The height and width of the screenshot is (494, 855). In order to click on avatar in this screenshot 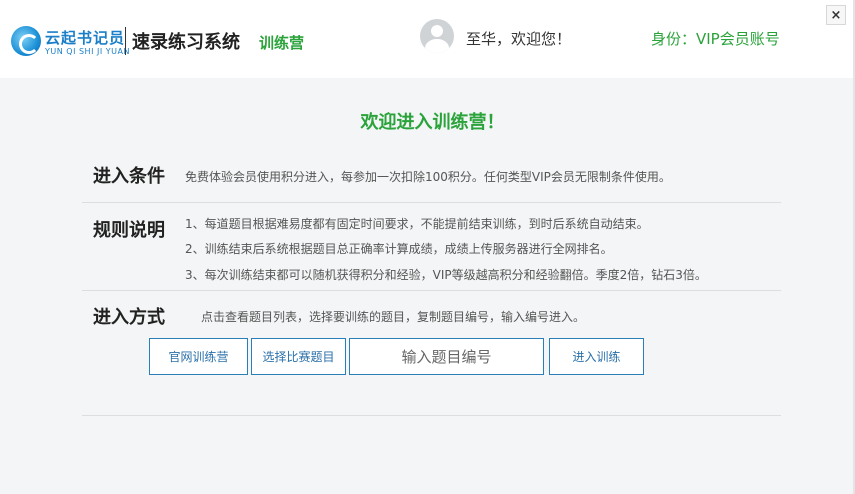, I will do `click(437, 36)`.